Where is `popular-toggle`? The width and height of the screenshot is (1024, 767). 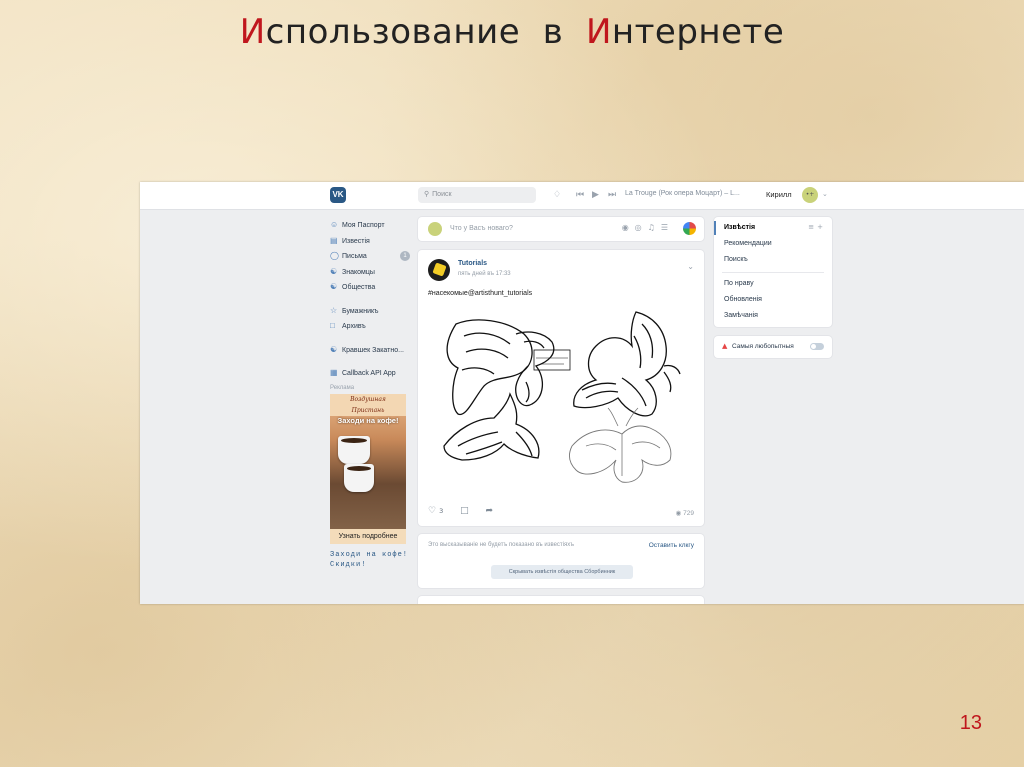
popular-toggle is located at coordinates (817, 346).